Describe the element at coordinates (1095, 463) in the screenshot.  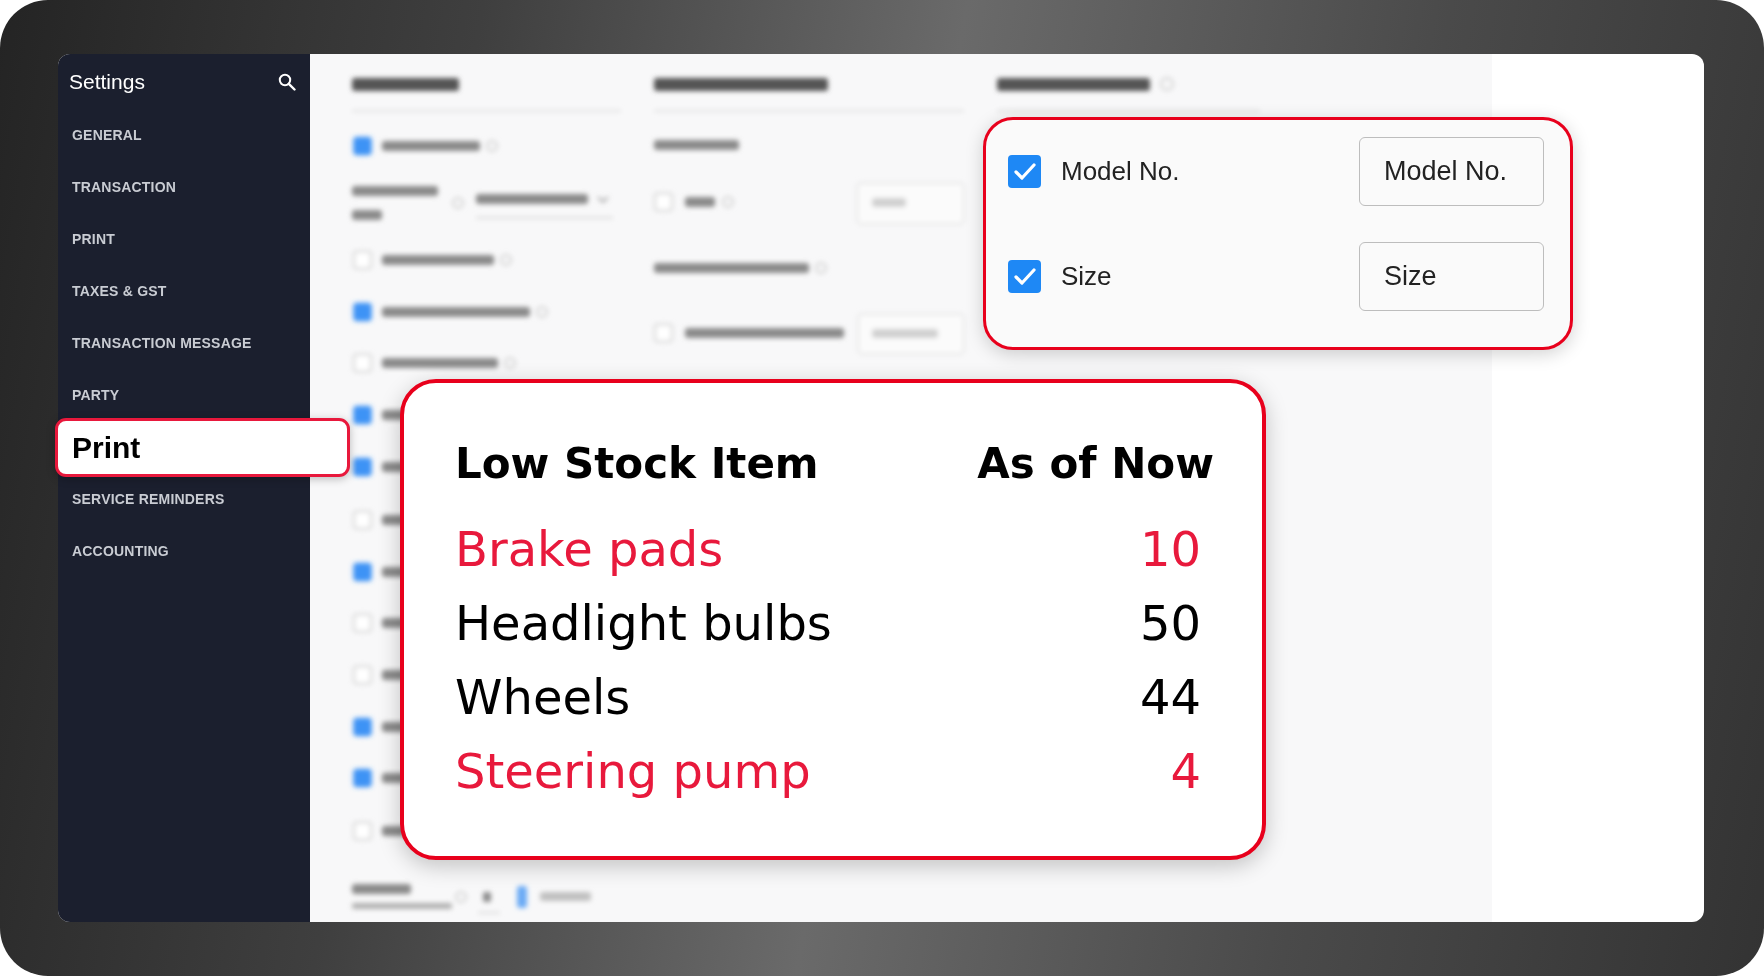
I see `column-header: As of Now` at that location.